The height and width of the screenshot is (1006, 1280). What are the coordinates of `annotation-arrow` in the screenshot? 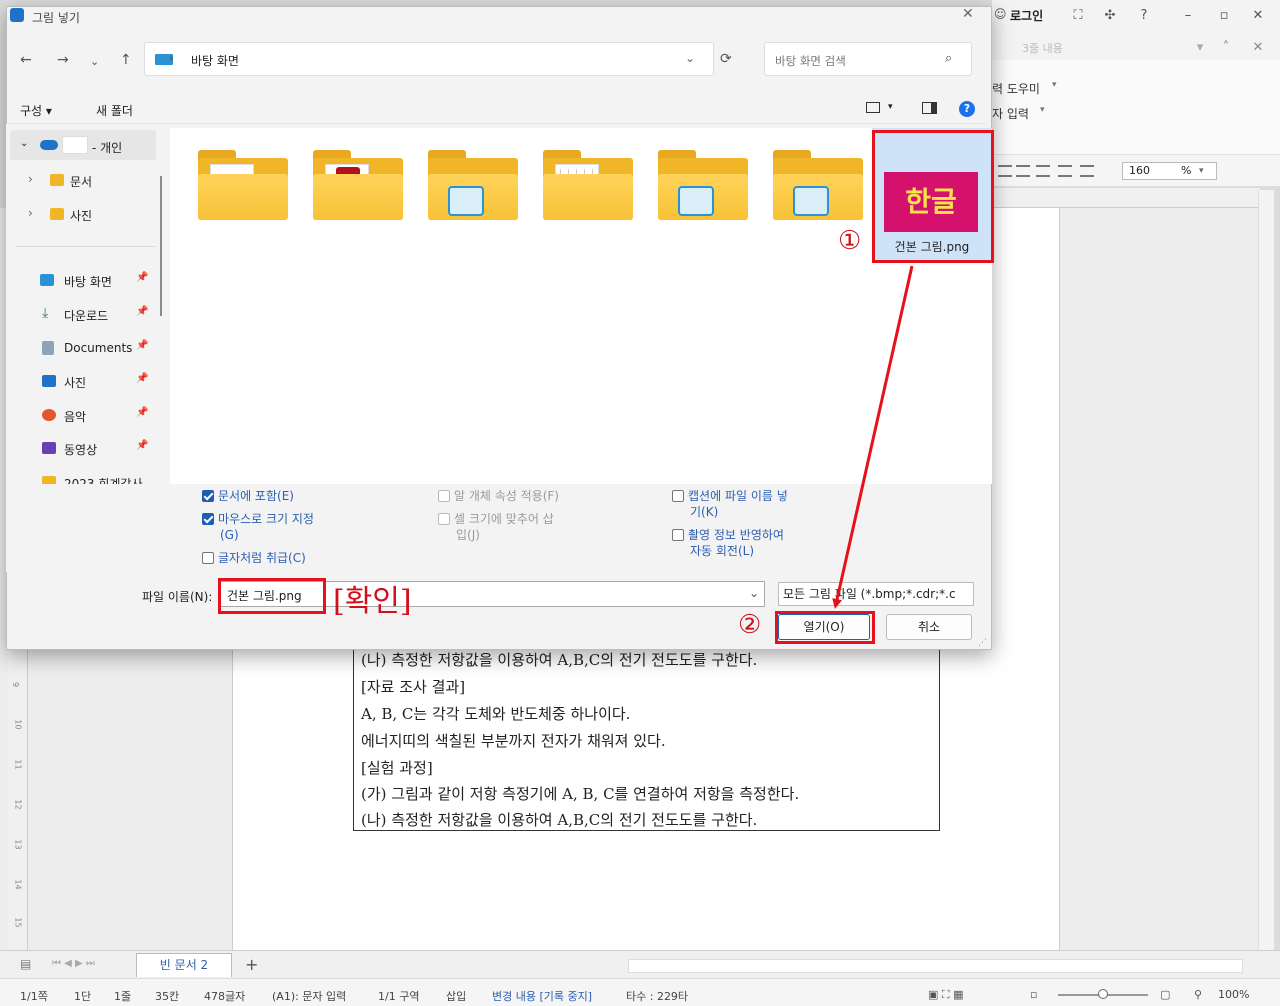 It's located at (873, 437).